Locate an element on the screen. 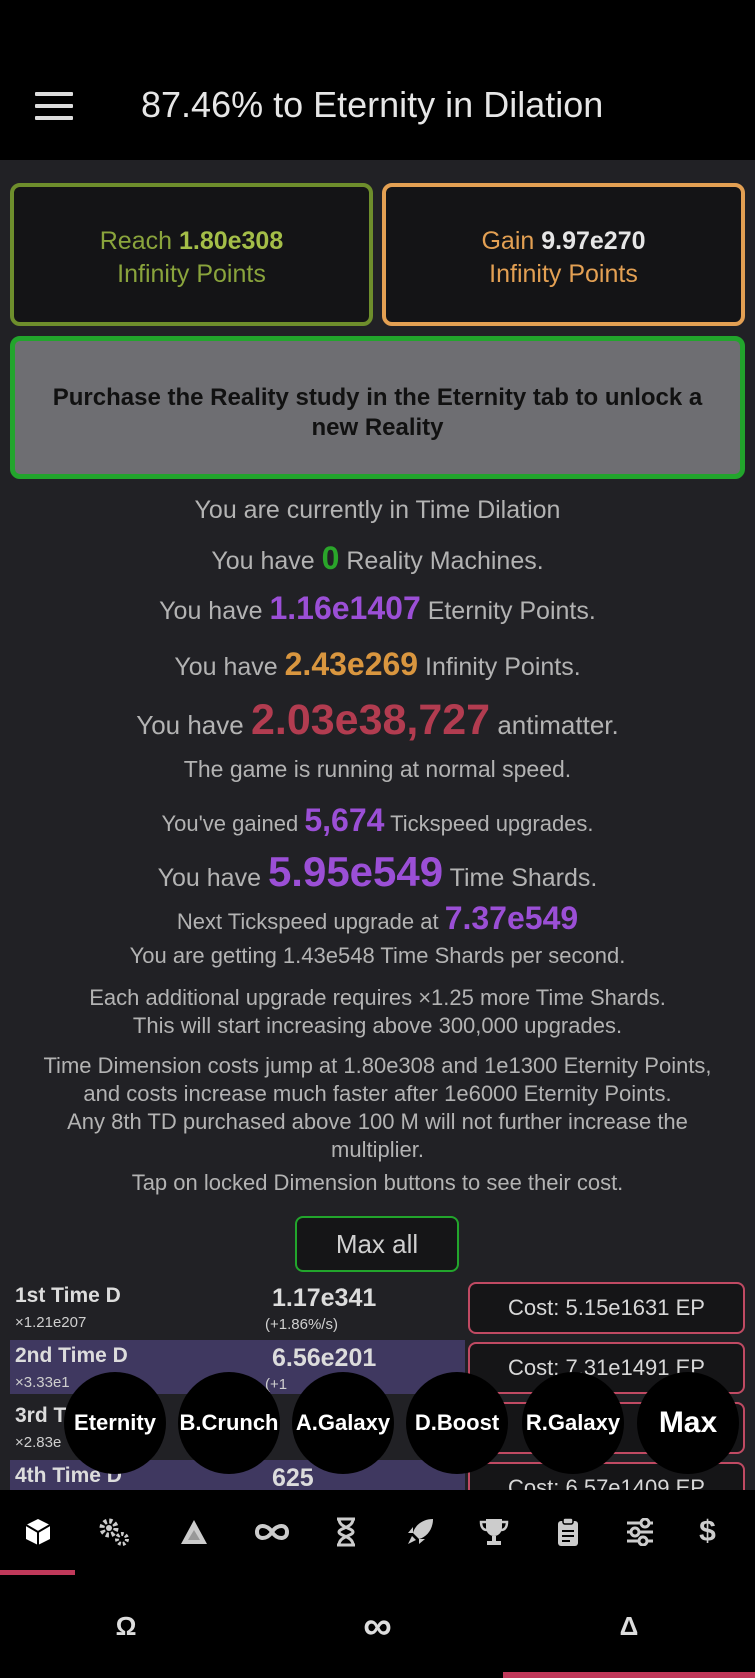  tick-value: 5,674 is located at coordinates (344, 820).